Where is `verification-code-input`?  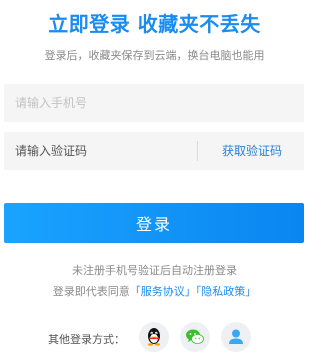
verification-code-input is located at coordinates (99, 151).